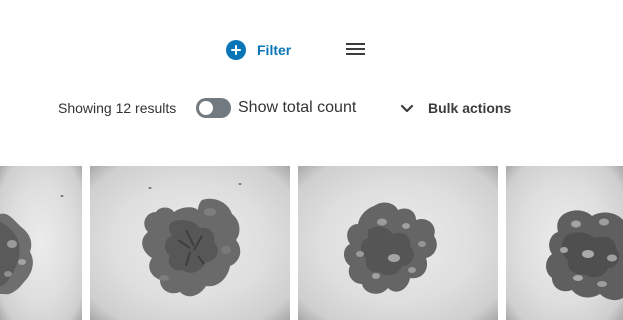 This screenshot has height=320, width=623. I want to click on chevron-down-icon, so click(407, 108).